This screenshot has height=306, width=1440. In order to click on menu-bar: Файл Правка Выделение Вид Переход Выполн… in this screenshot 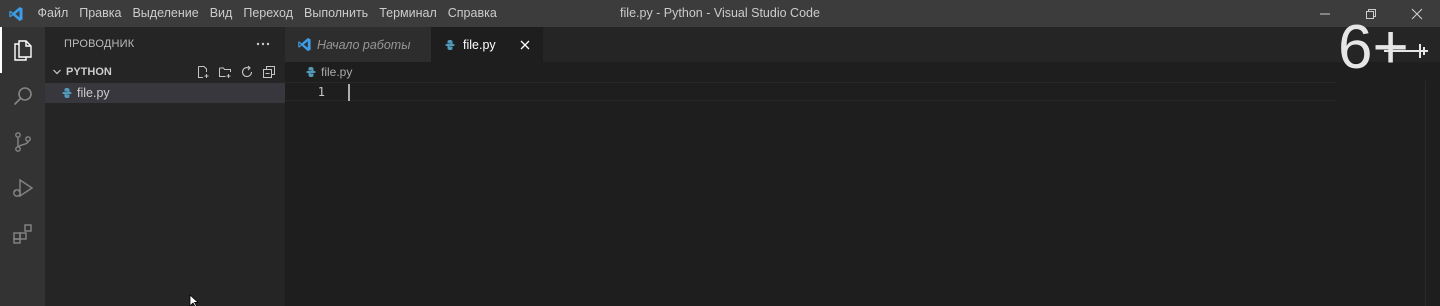, I will do `click(267, 13)`.